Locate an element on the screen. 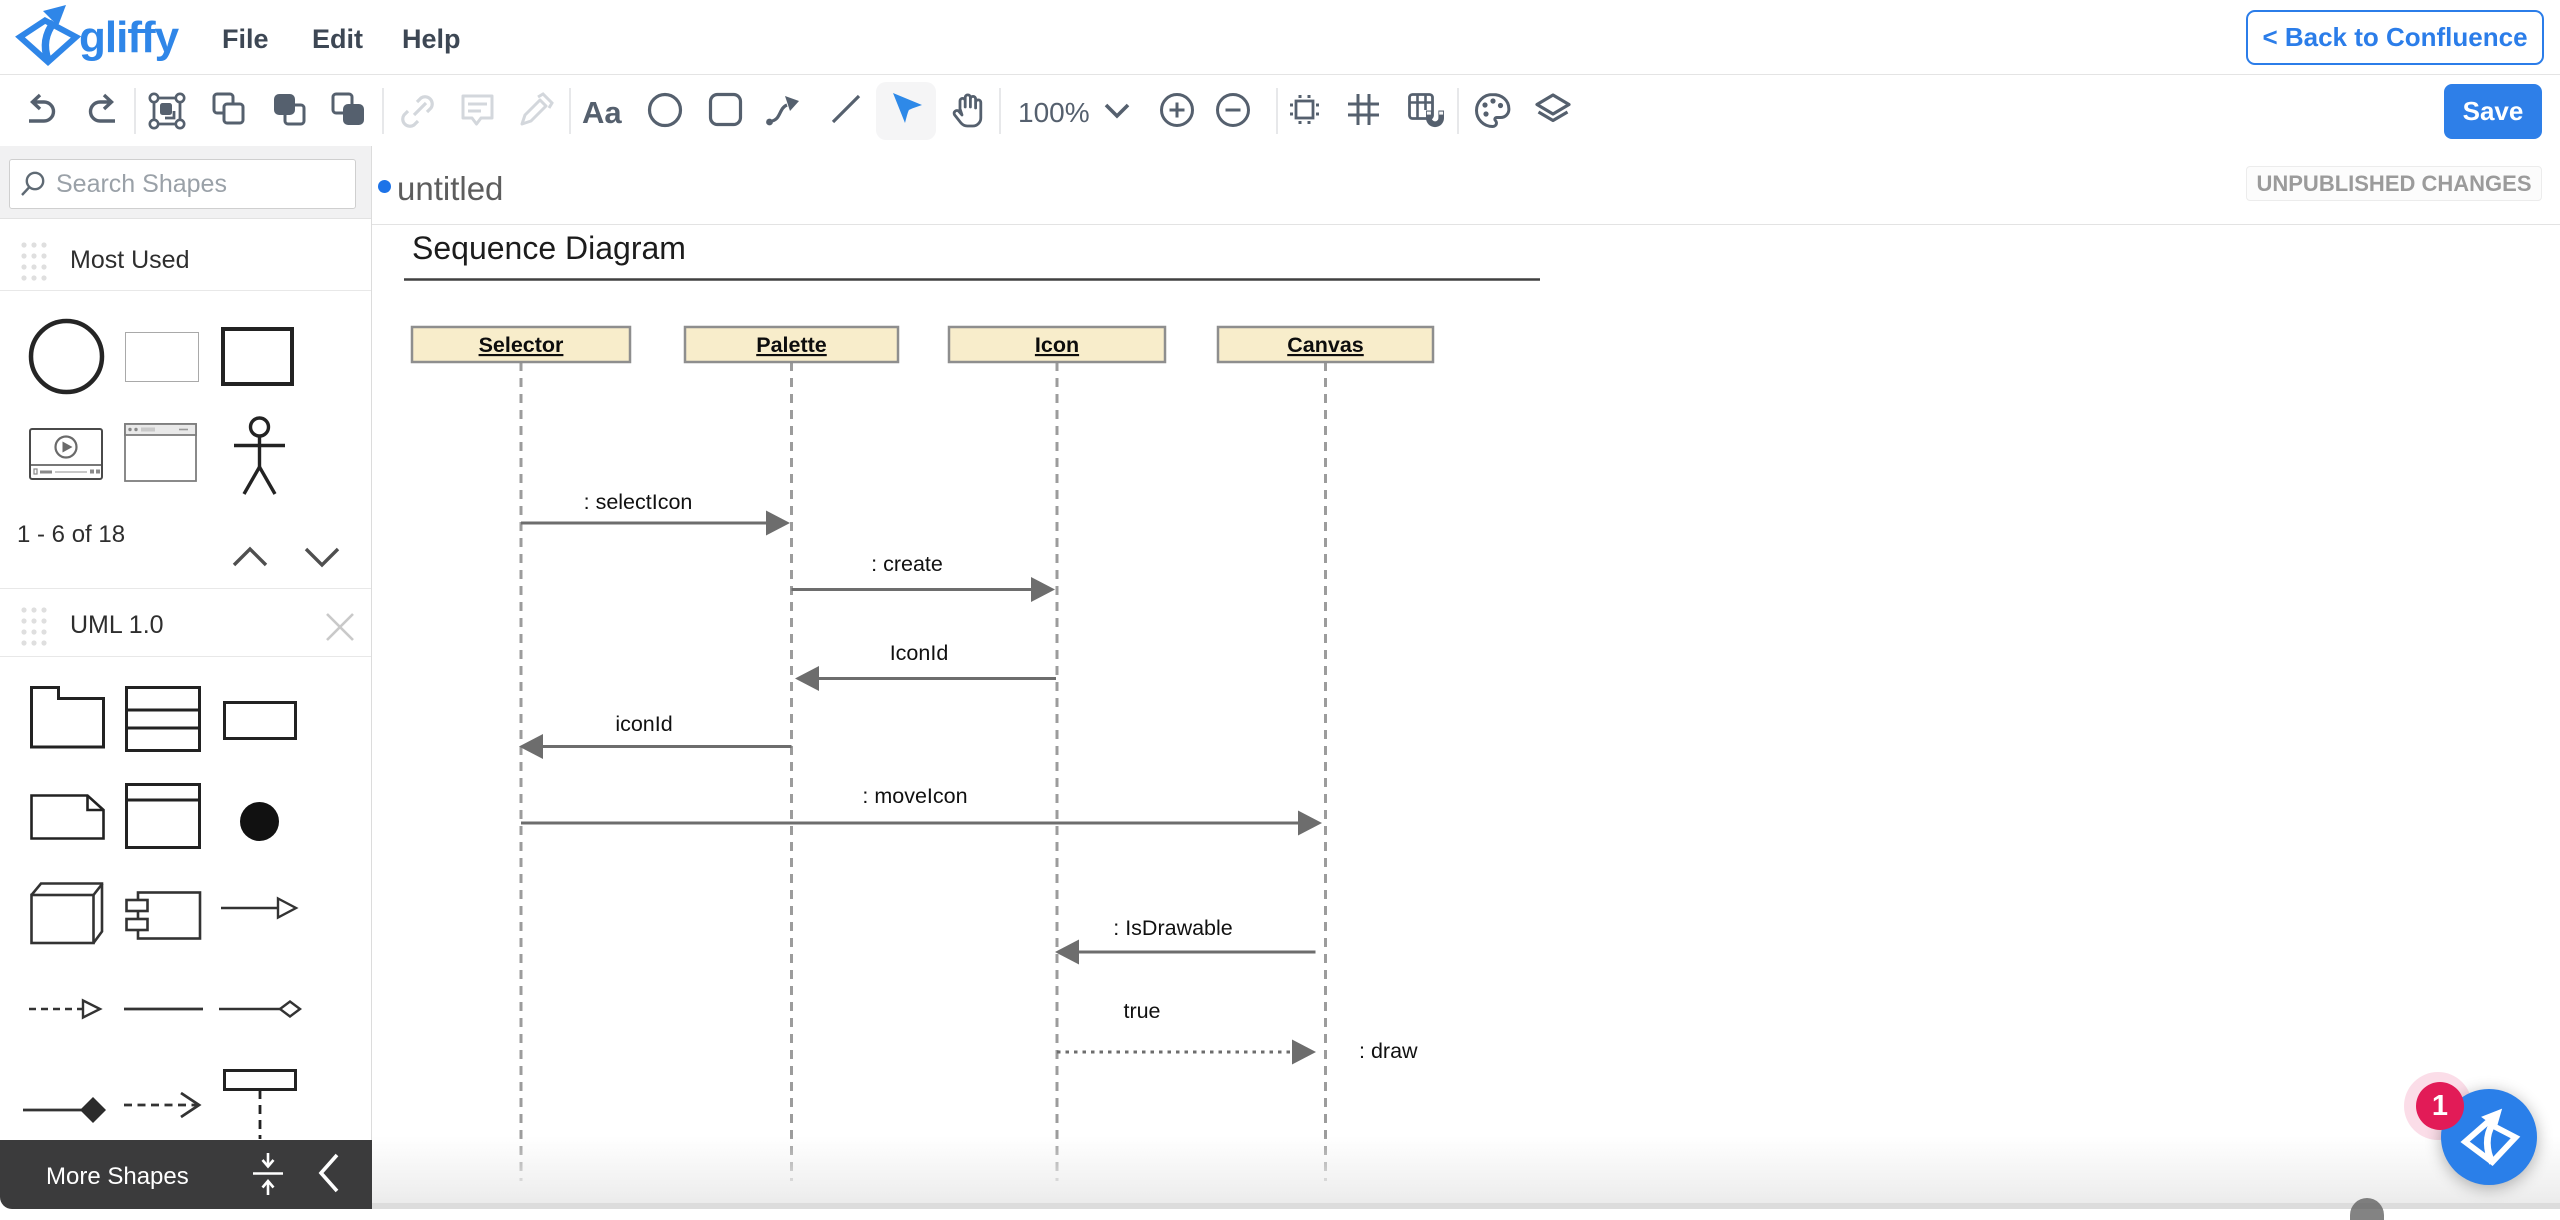 This screenshot has height=1220, width=2560. svg-text: Icon is located at coordinates (1057, 345).